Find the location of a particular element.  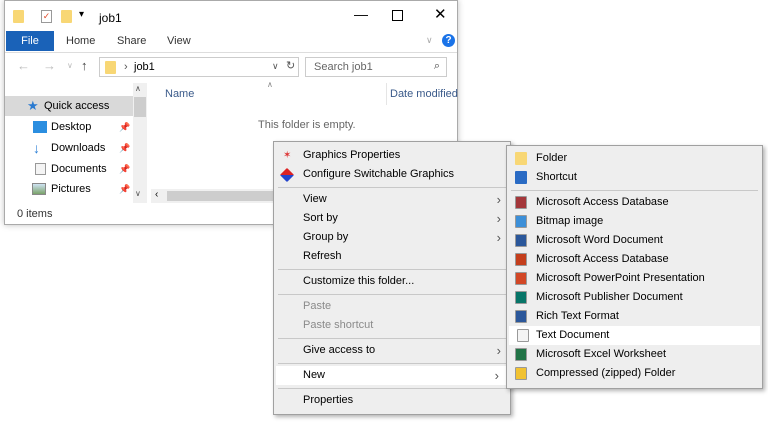

submenu-item-bitmap-image: Bitmap image is located at coordinates (634, 221).